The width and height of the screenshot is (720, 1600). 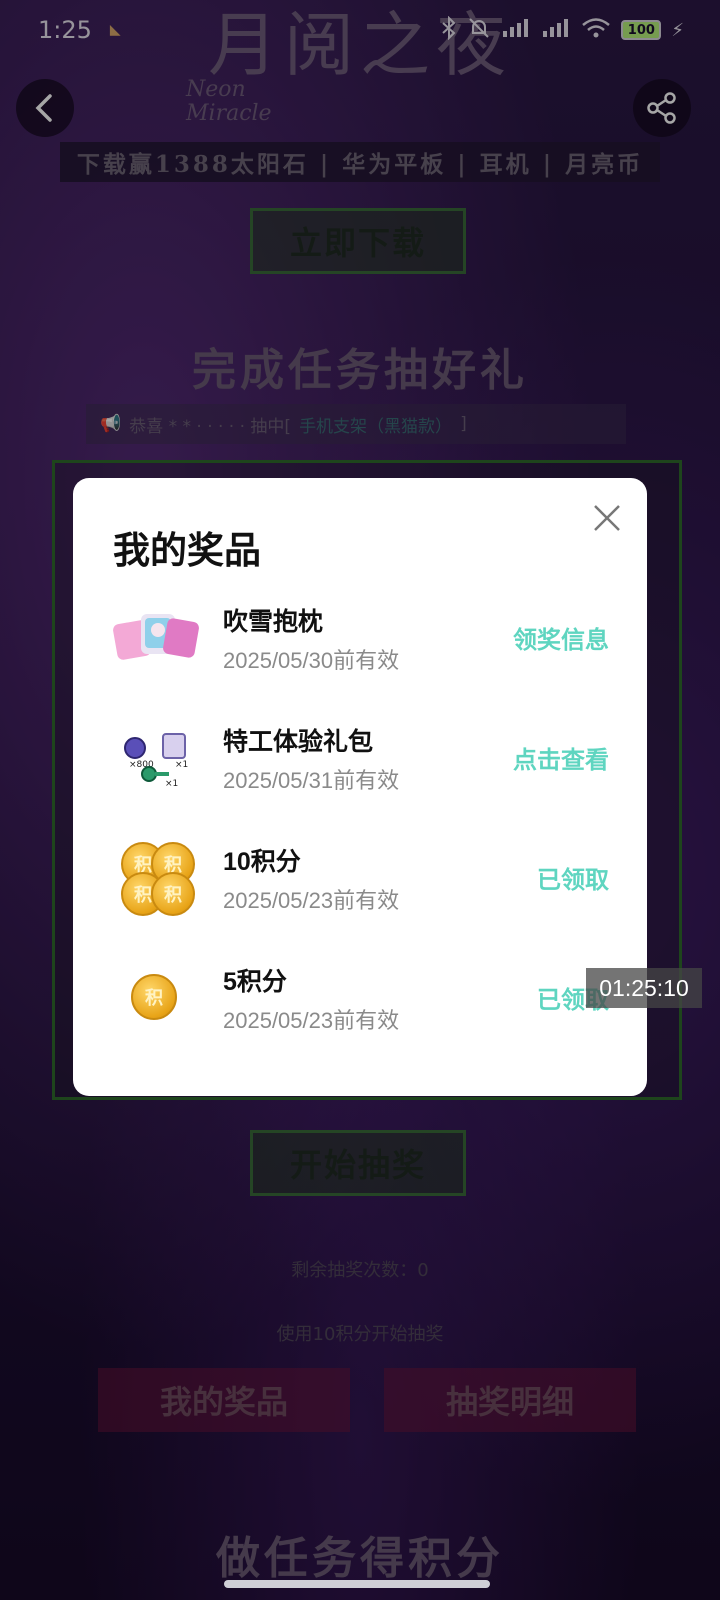 I want to click on pillow-image, so click(x=156, y=638).